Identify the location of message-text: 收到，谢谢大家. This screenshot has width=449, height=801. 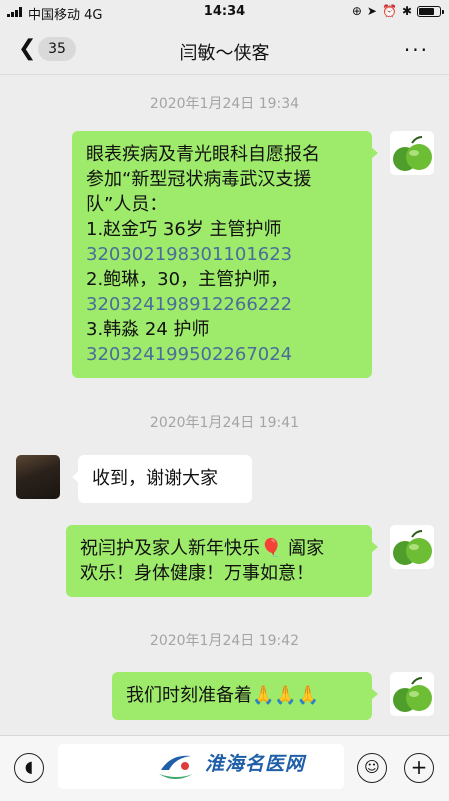
(155, 478).